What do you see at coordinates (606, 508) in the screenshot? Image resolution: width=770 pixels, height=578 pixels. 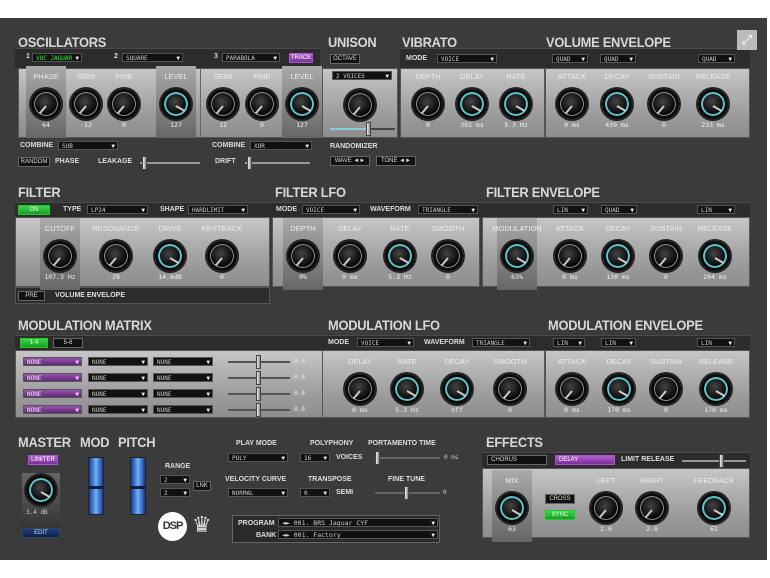 I see `delay-left-knob` at bounding box center [606, 508].